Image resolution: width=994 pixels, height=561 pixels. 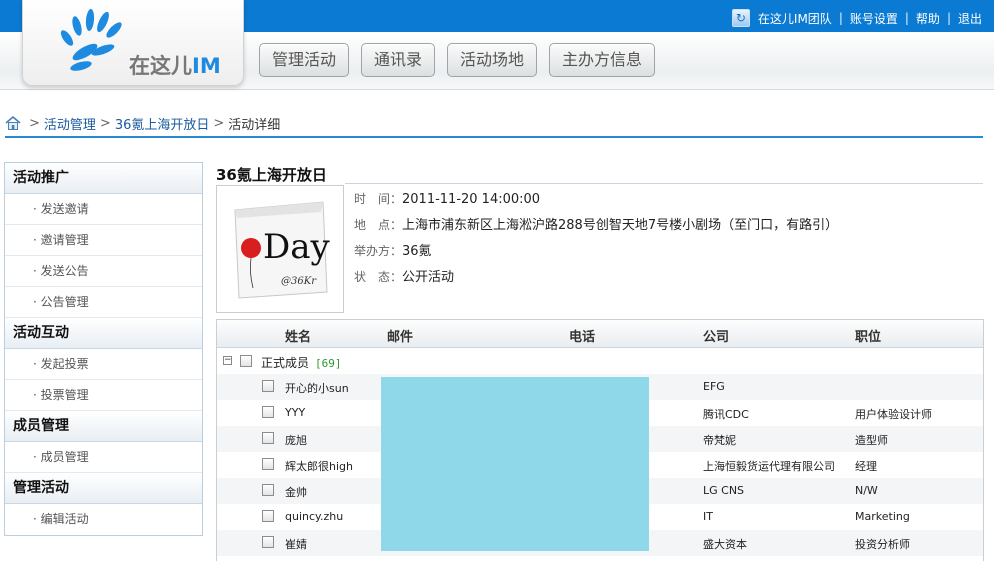 What do you see at coordinates (740, 18) in the screenshot?
I see `refresh-icon: ↻` at bounding box center [740, 18].